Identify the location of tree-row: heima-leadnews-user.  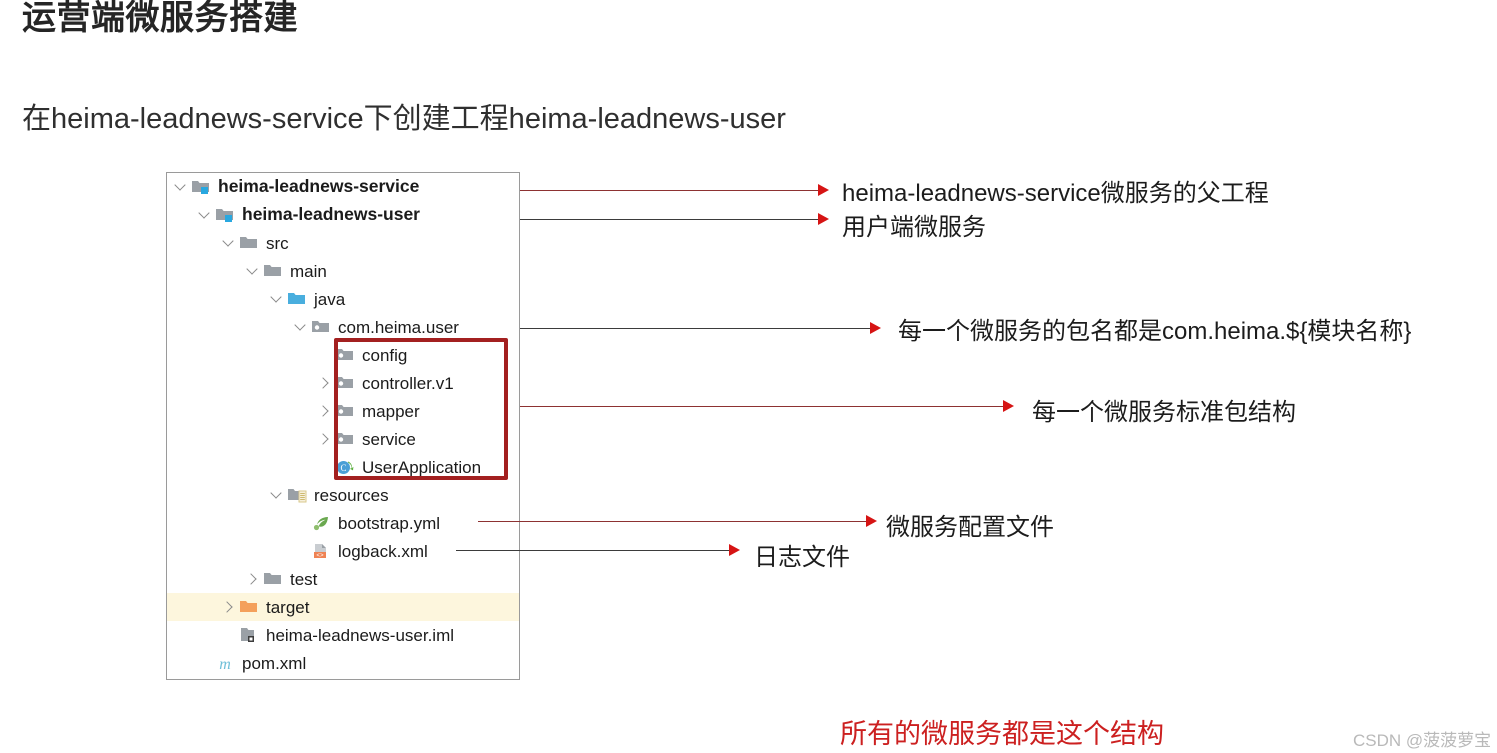
(343, 215).